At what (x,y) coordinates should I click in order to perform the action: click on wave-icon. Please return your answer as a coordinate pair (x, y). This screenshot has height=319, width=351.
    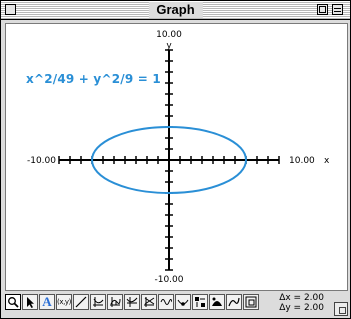
    Looking at the image, I should click on (166, 302).